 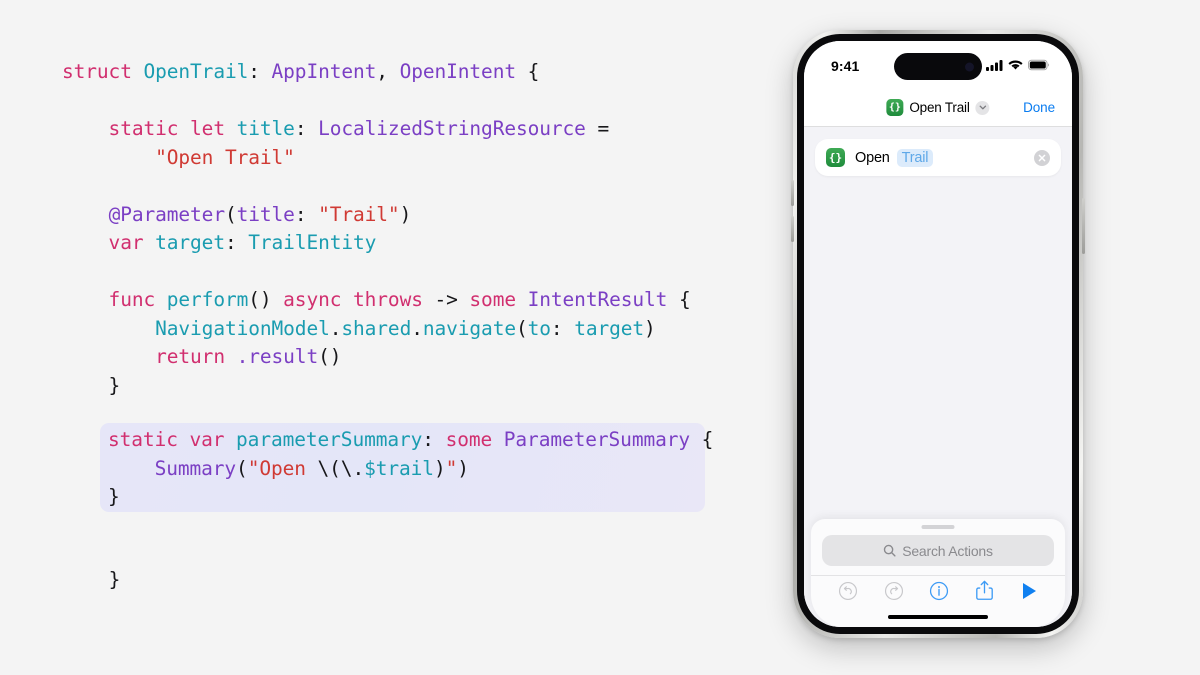 I want to click on code-token: Summary, so click(x=195, y=468).